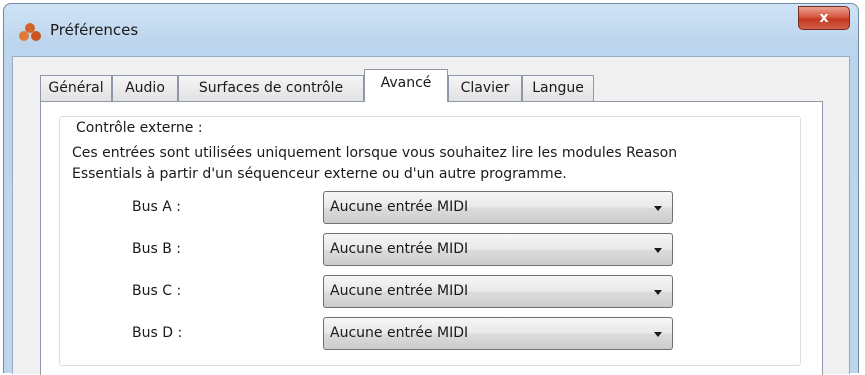  What do you see at coordinates (399, 291) in the screenshot?
I see `bus-c-value: Aucune entrée MIDI` at bounding box center [399, 291].